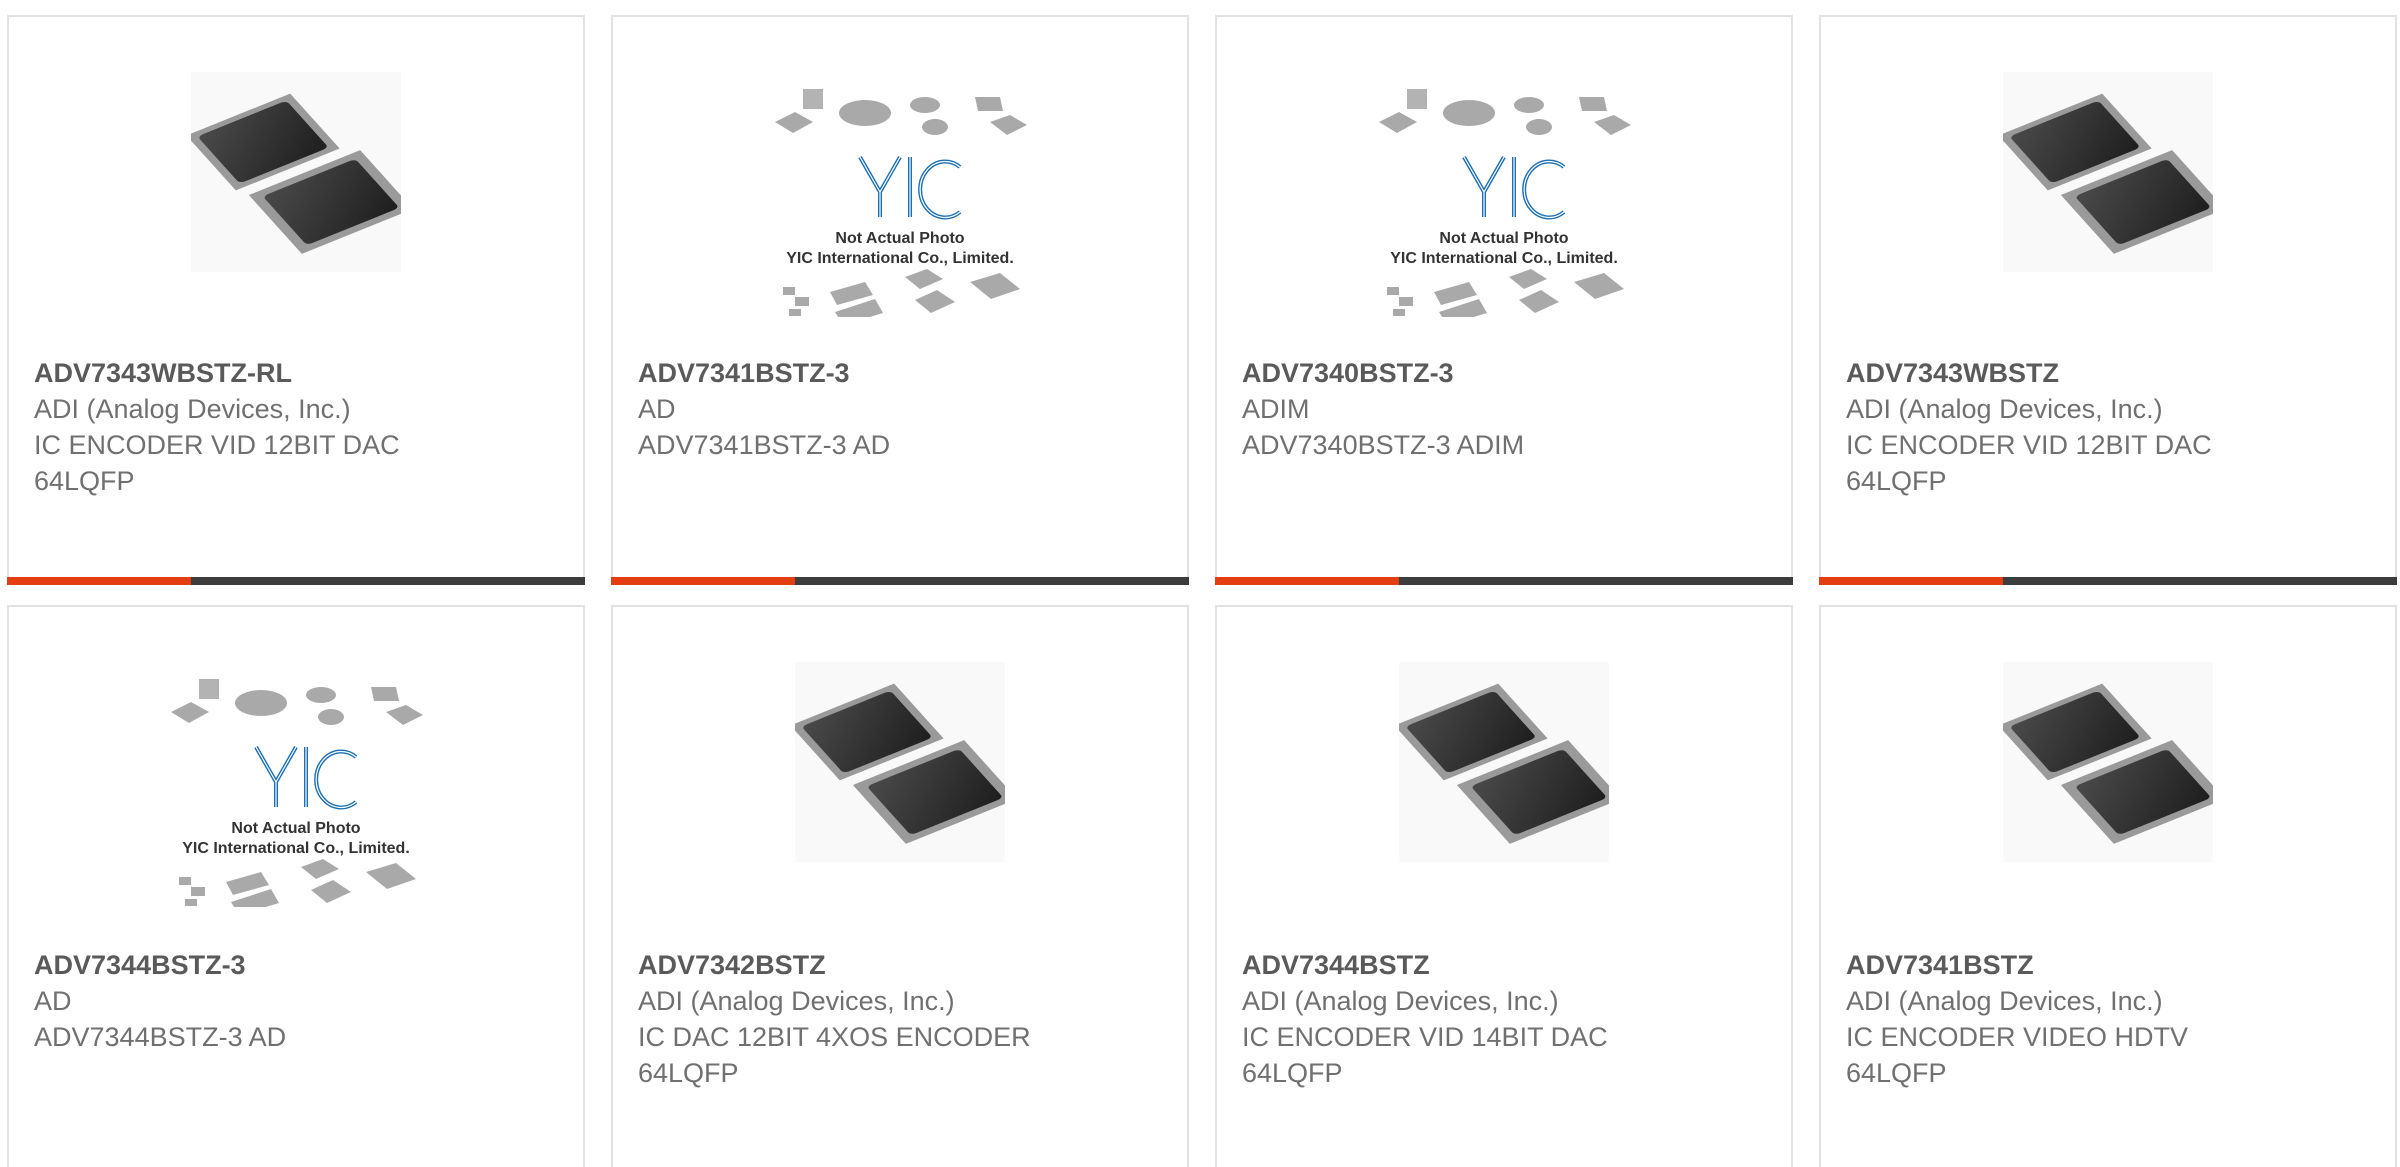  I want to click on part-number-link: ADV7344BSTZ-3, so click(298, 965).